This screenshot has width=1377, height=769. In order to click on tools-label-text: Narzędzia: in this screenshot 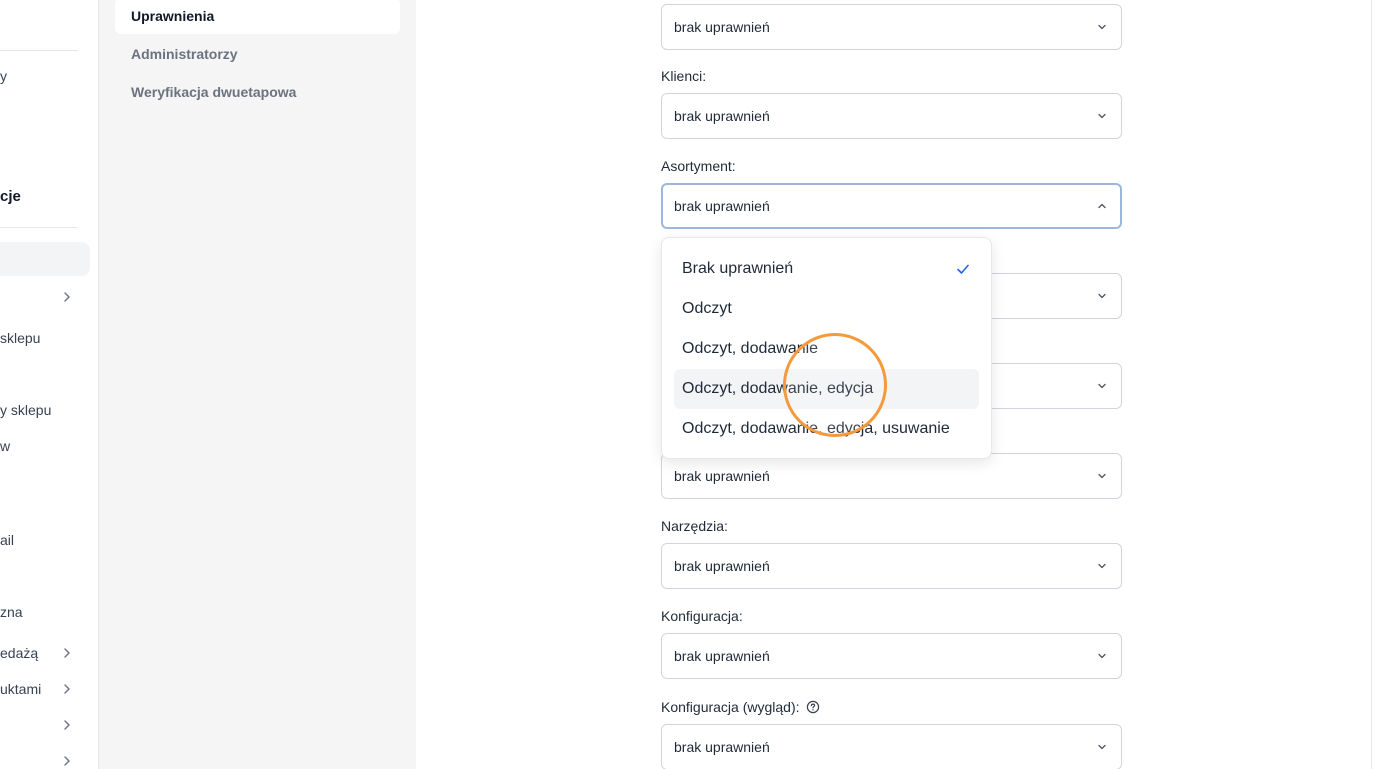, I will do `click(694, 526)`.